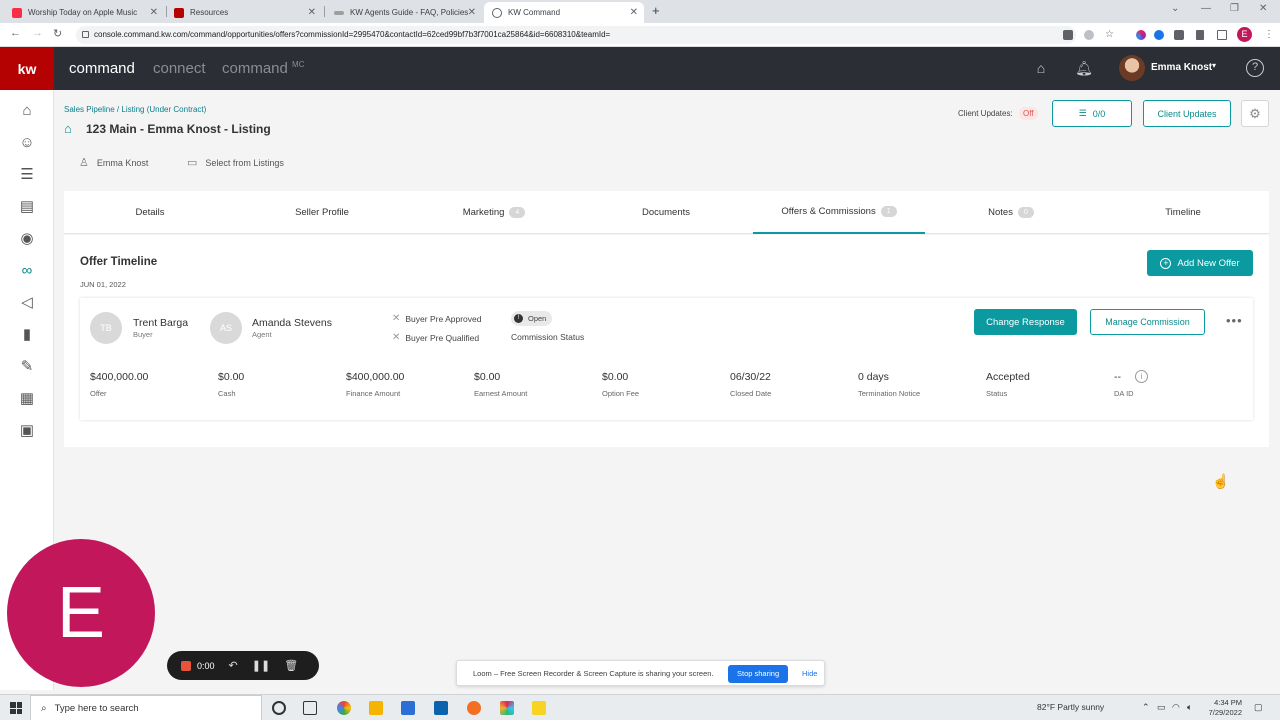  I want to click on pause-icon: ❚❚, so click(261, 665).